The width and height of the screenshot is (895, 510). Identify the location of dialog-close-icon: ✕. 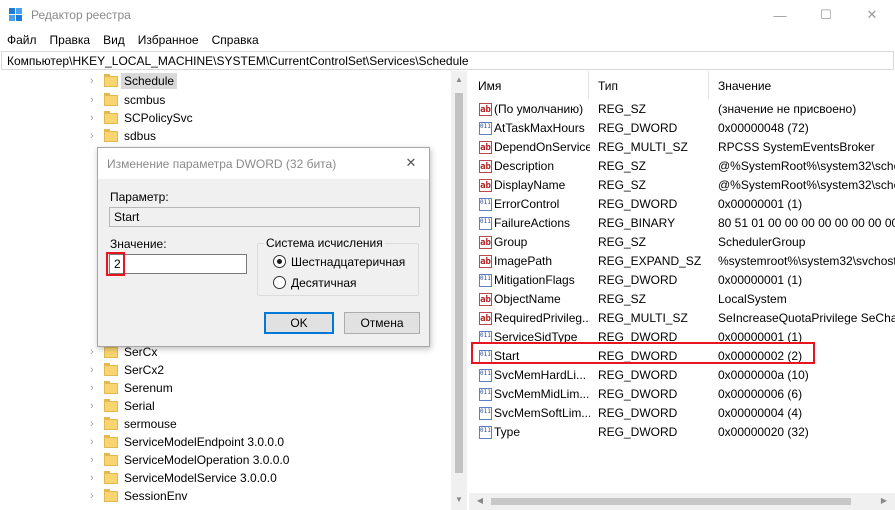
(411, 163).